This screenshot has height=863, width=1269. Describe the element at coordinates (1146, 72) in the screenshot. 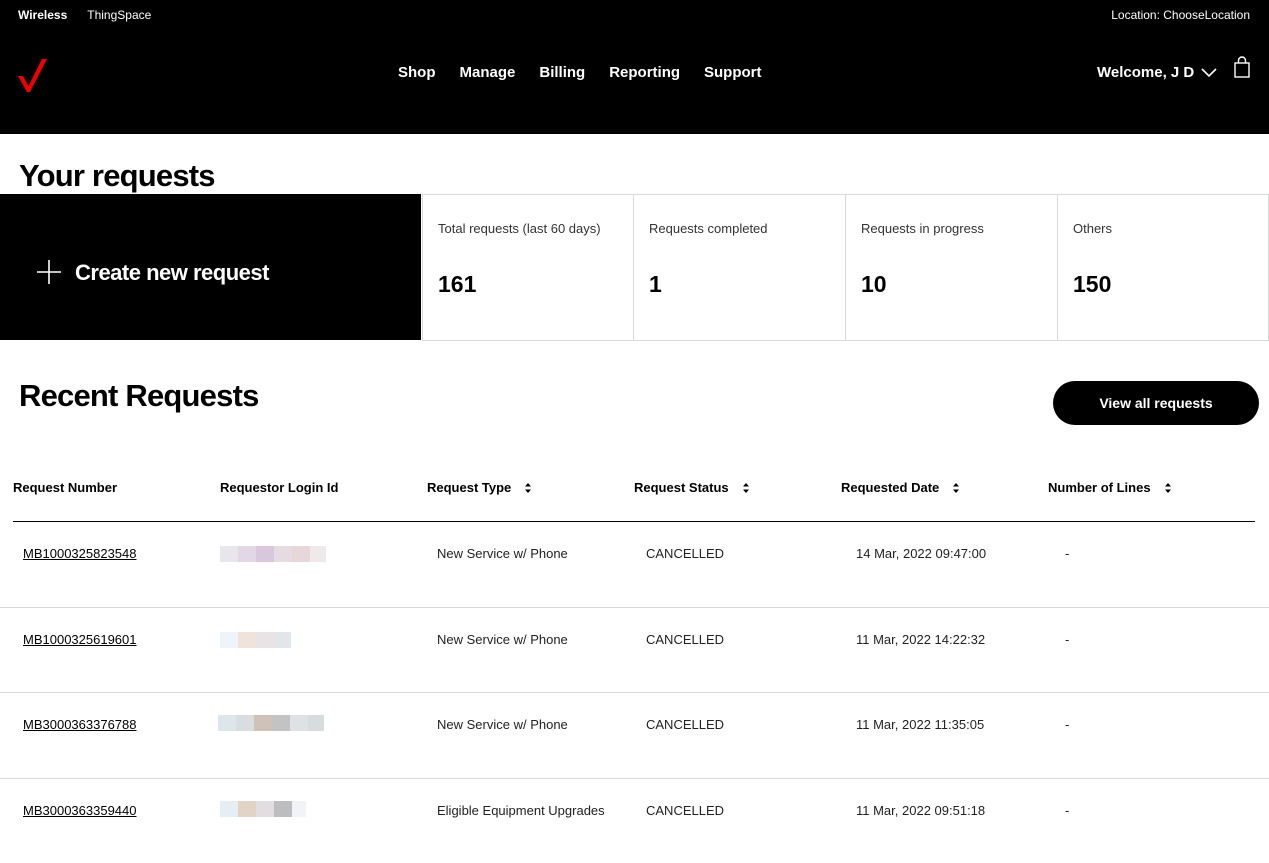

I see `welcome-text: Welcome, J D` at that location.